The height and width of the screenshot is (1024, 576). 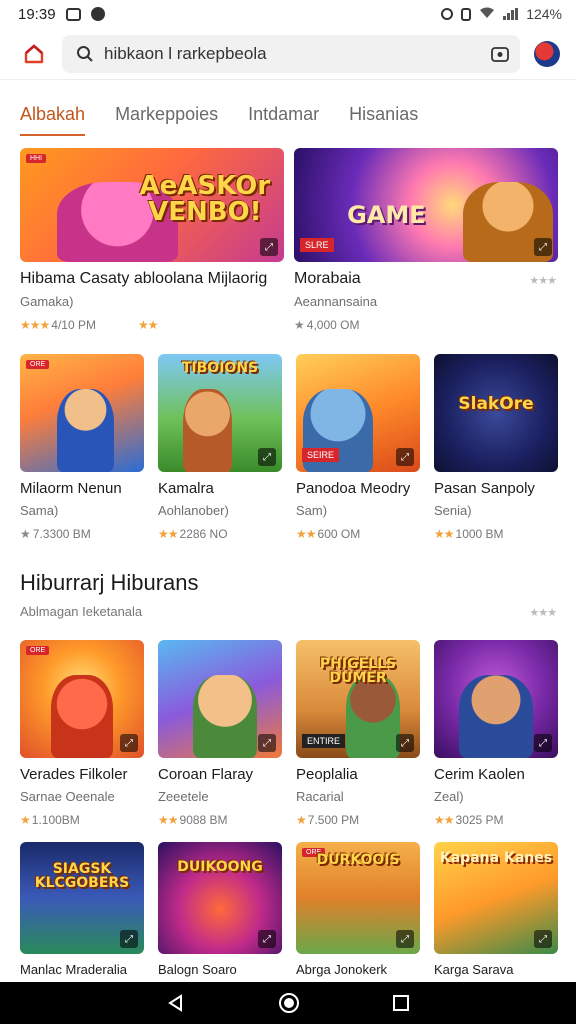 I want to click on thumbnail-title: SIAGSK KLCGOBERS, so click(x=82, y=876).